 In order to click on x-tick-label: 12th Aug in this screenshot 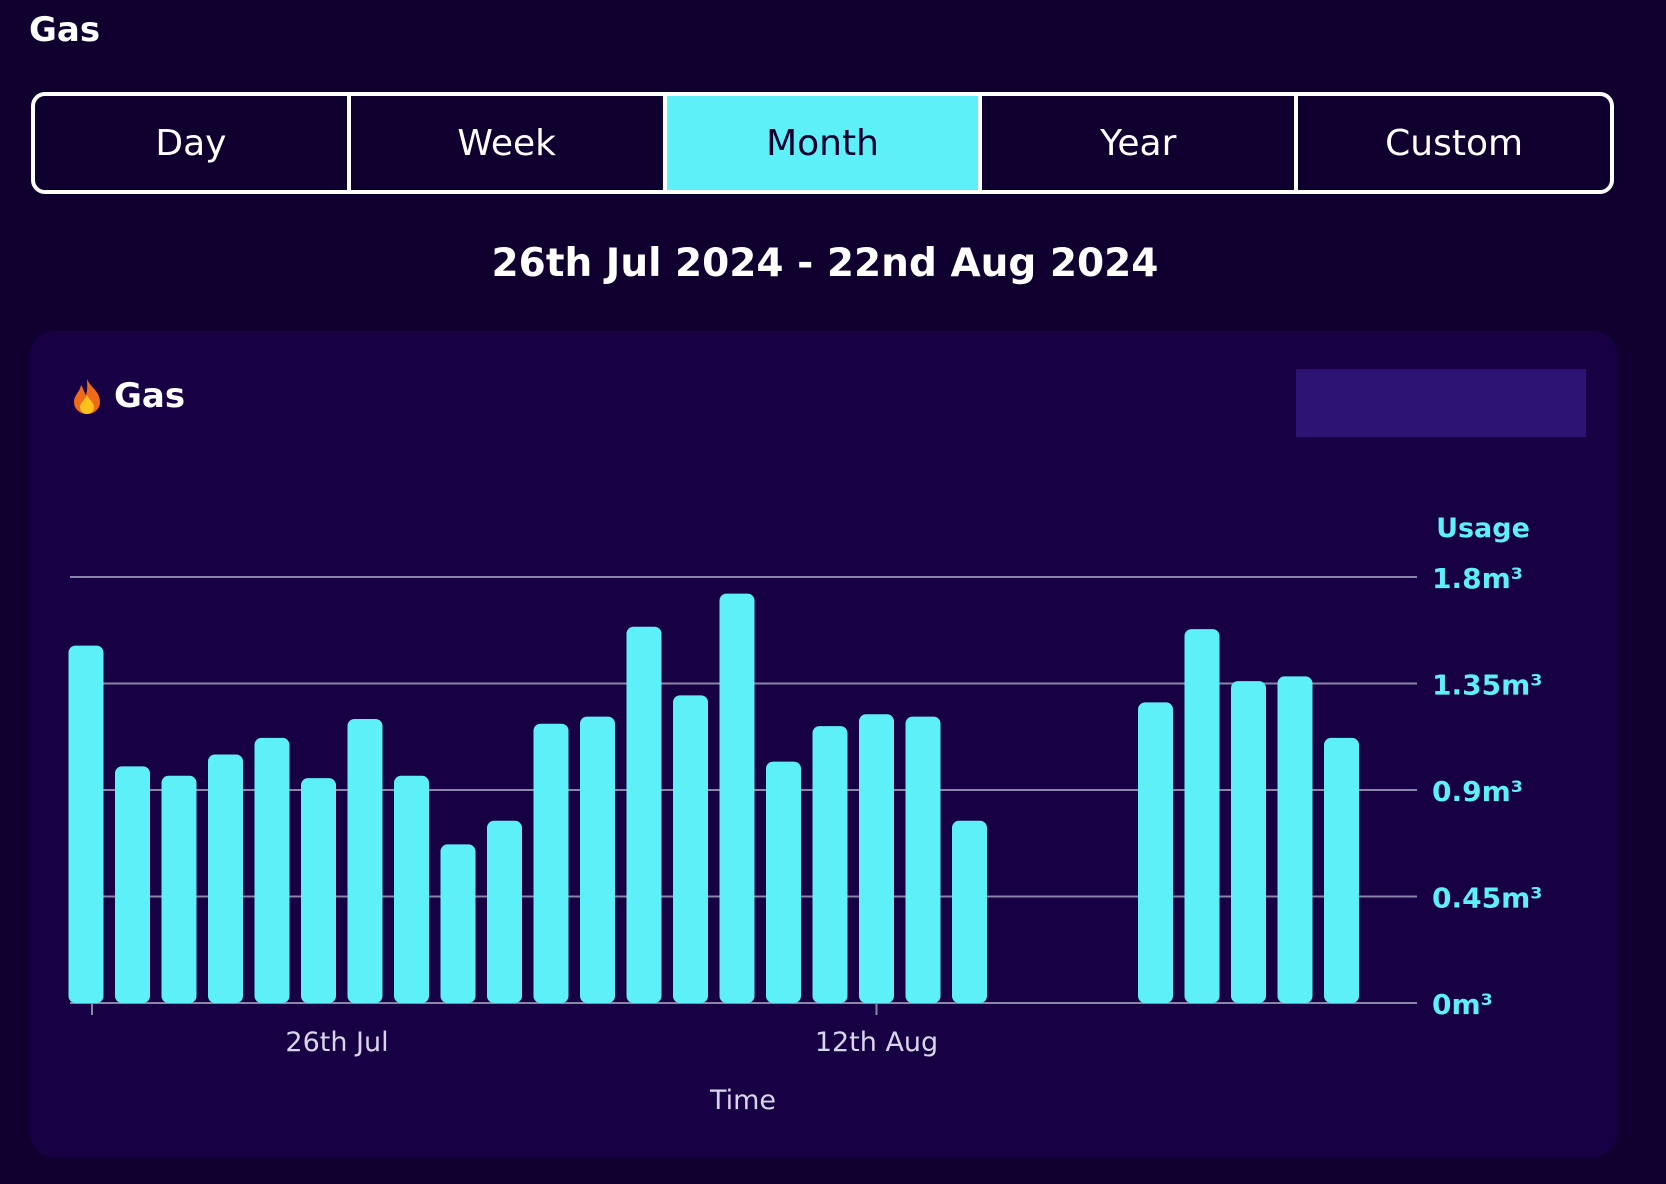, I will do `click(876, 1042)`.